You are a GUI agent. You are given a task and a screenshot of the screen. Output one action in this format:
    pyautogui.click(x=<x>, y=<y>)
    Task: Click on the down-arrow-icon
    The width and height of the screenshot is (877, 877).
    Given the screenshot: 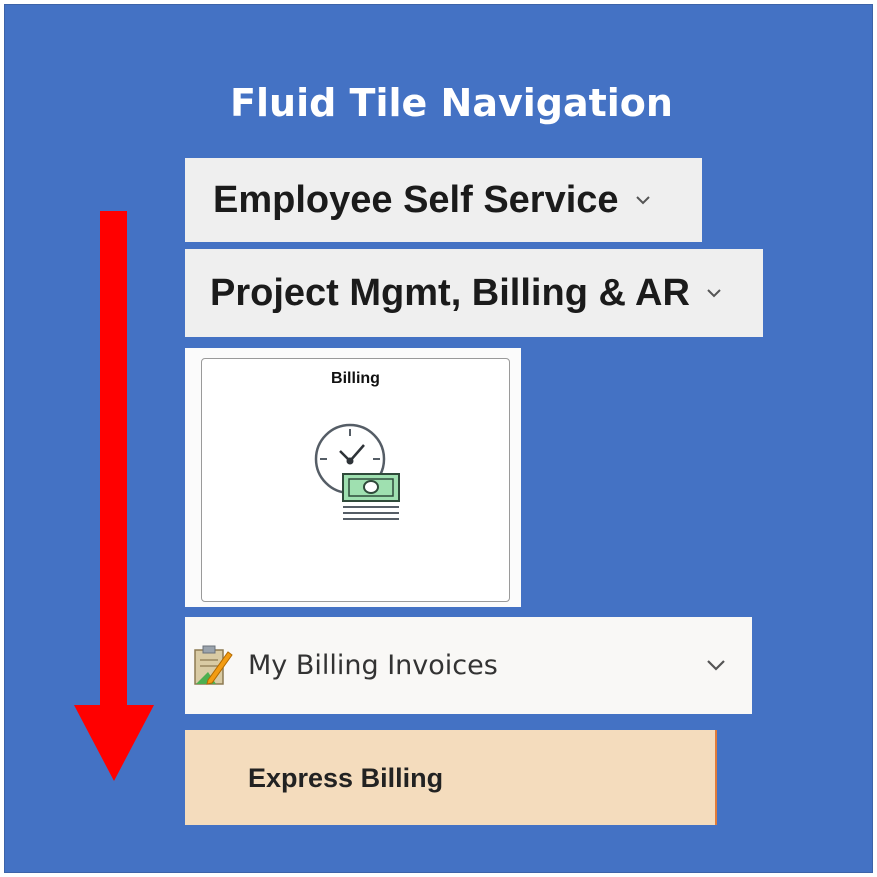 What is the action you would take?
    pyautogui.click(x=113, y=459)
    